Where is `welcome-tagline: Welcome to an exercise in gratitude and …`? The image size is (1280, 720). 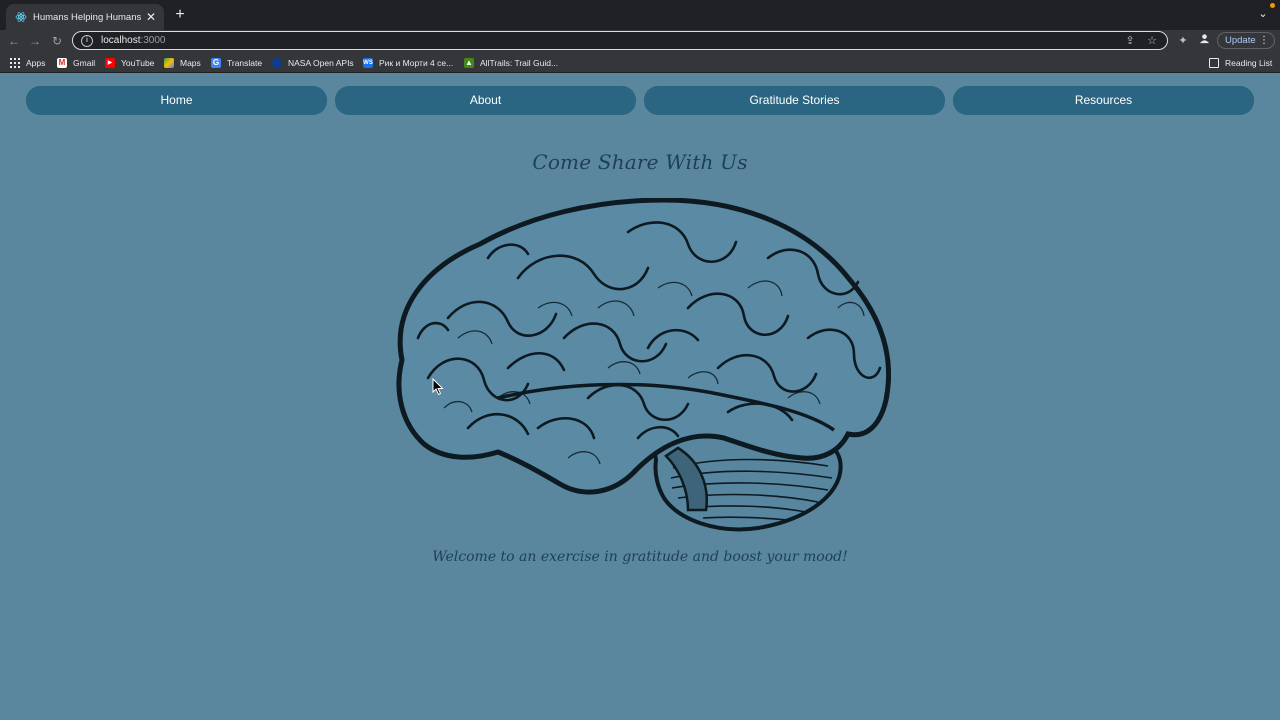
welcome-tagline: Welcome to an exercise in gratitude and … is located at coordinates (640, 557).